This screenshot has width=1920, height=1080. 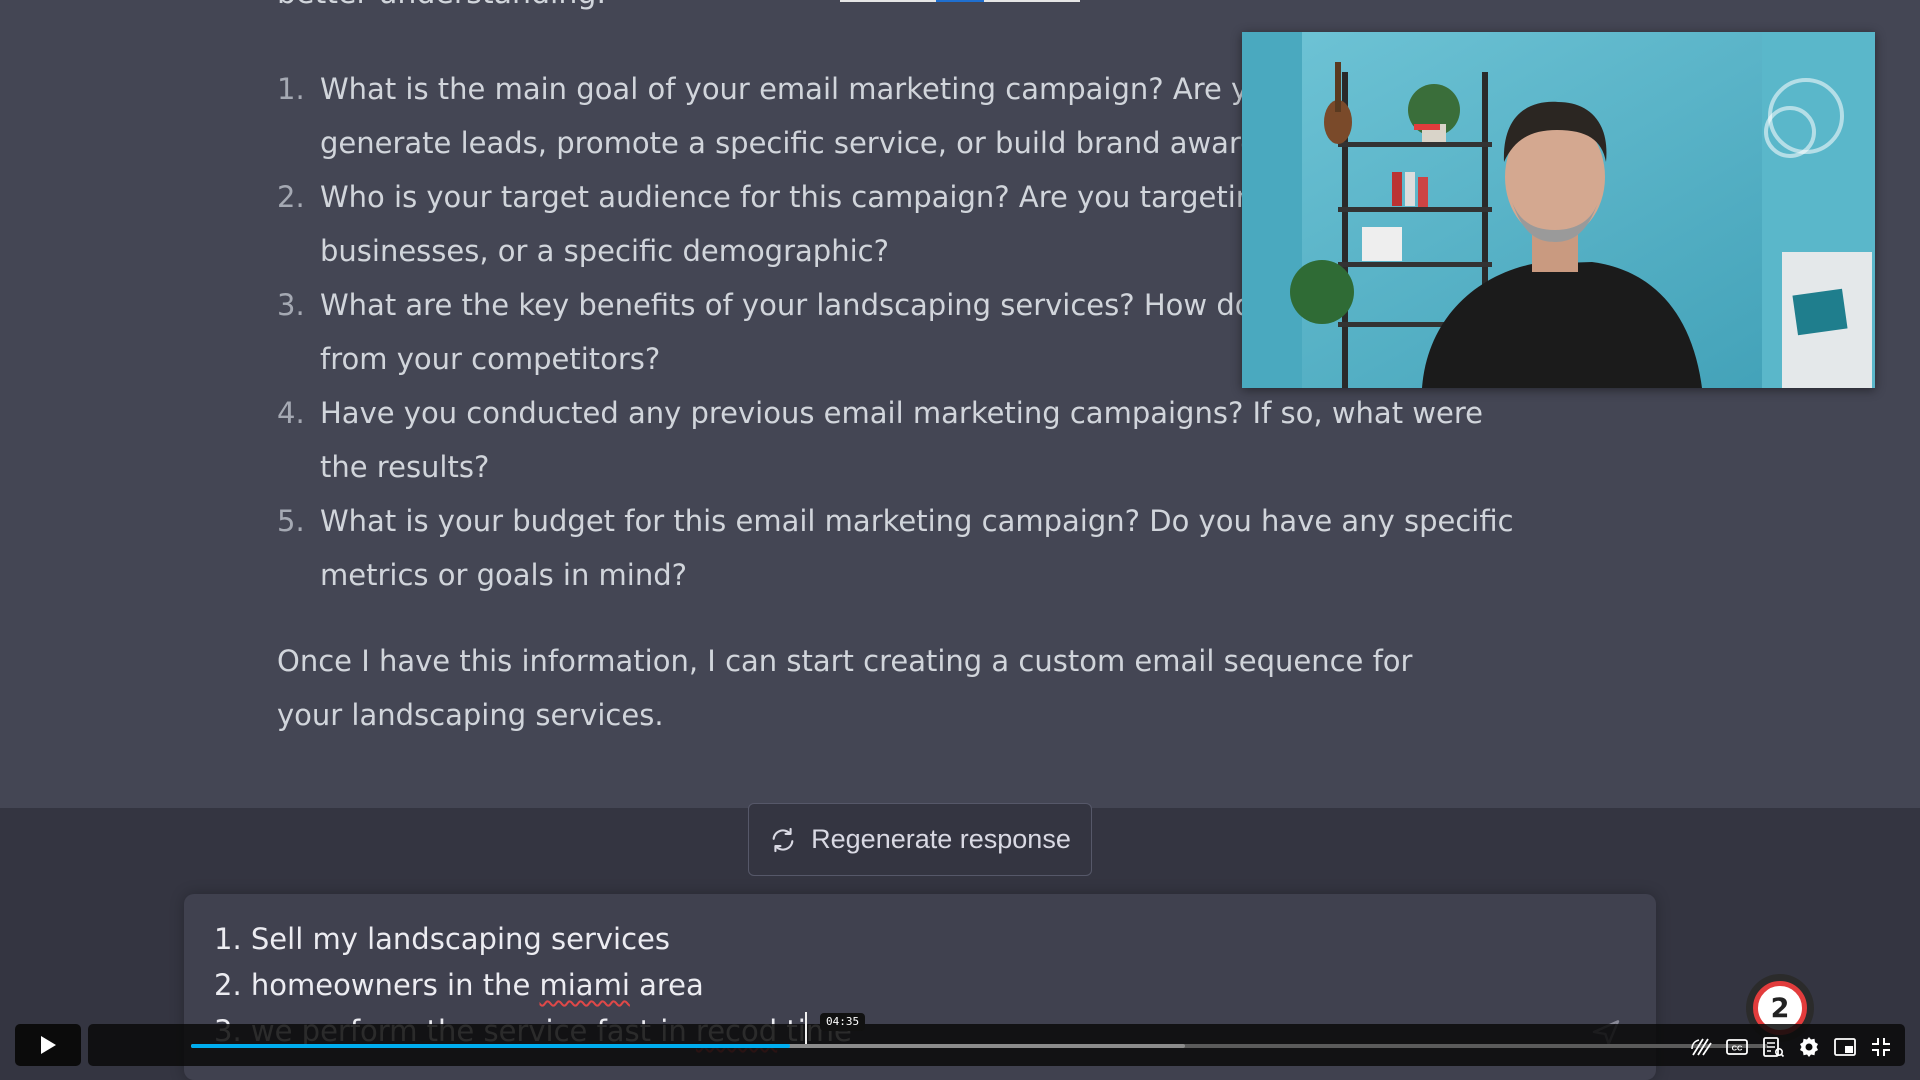 I want to click on play-button, so click(x=48, y=1045).